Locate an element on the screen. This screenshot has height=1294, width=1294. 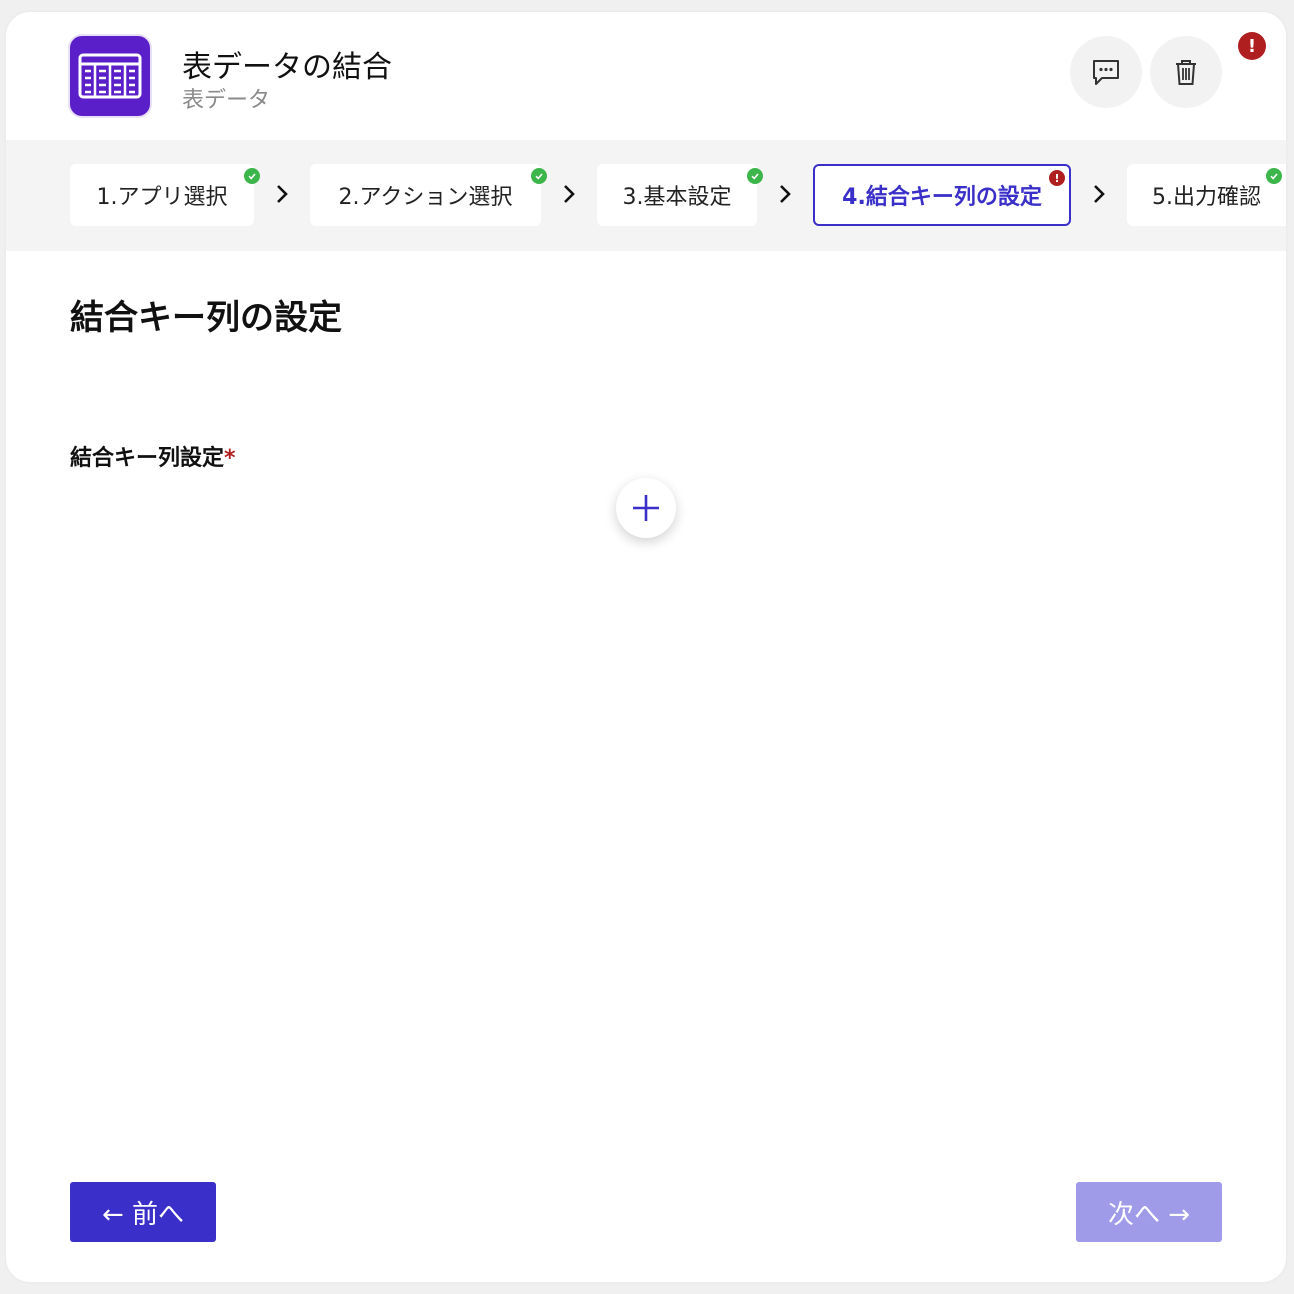
step-label: 2.アクション選択 is located at coordinates (425, 197).